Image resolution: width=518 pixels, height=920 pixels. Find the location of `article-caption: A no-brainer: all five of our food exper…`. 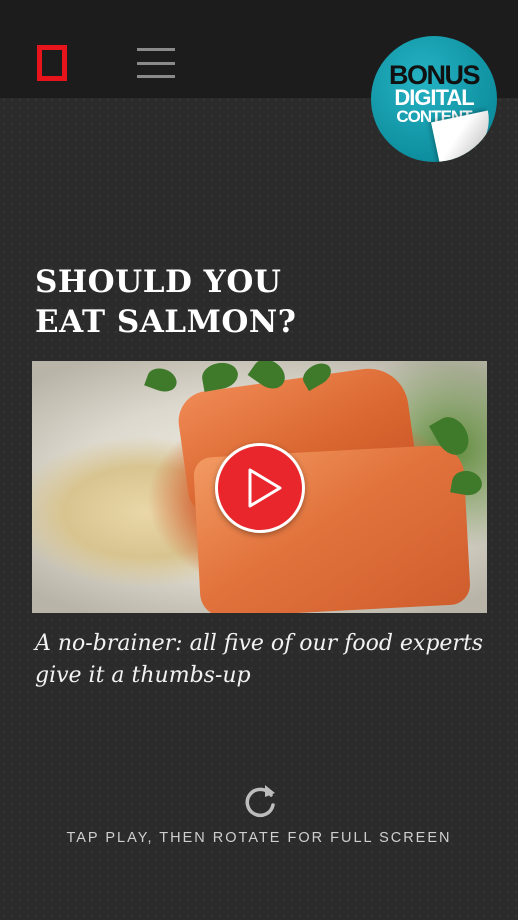

article-caption: A no-brainer: all five of our food exper… is located at coordinates (259, 659).